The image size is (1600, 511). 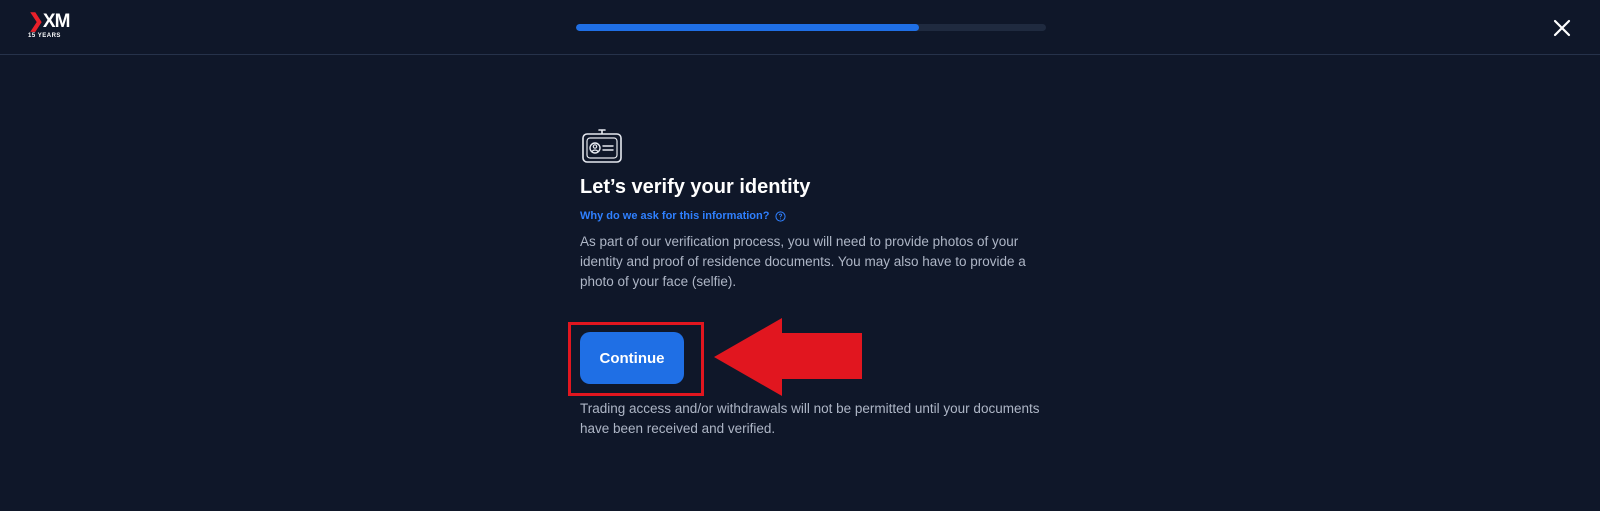 I want to click on continue-button: Continue, so click(x=632, y=358).